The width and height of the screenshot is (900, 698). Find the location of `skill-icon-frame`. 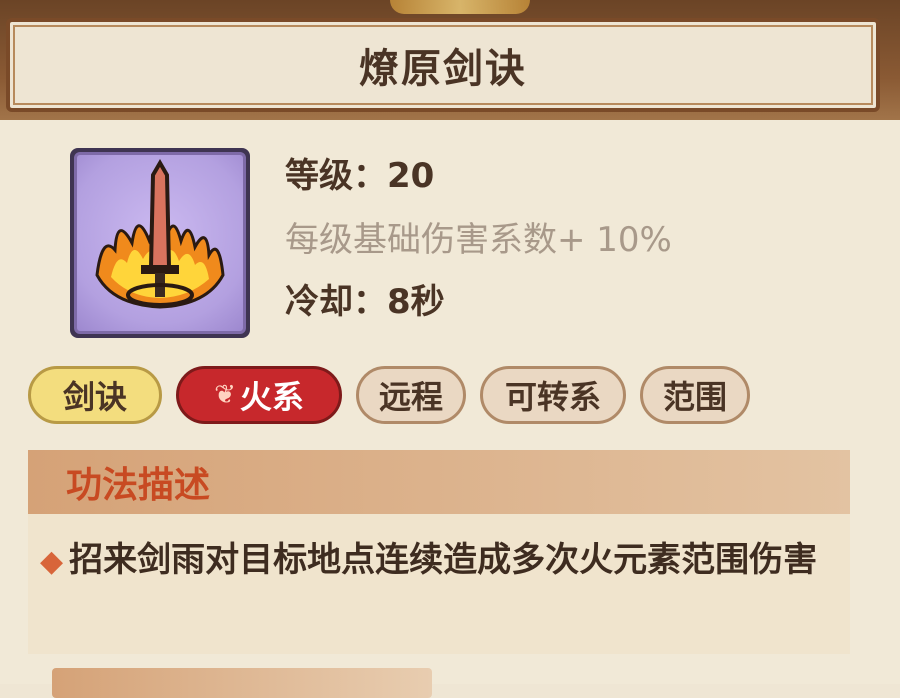

skill-icon-frame is located at coordinates (160, 243).